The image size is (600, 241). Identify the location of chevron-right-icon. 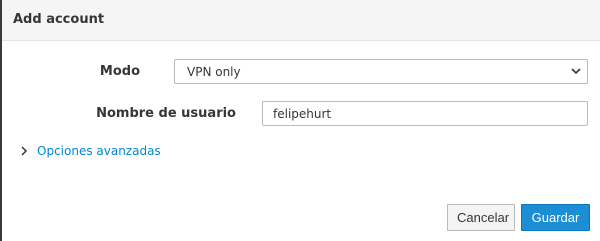
(24, 151).